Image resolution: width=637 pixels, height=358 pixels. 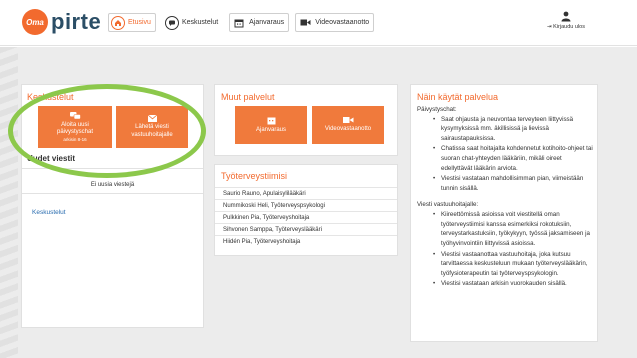 I want to click on nav-etusivu: Etusivu, so click(x=132, y=22).